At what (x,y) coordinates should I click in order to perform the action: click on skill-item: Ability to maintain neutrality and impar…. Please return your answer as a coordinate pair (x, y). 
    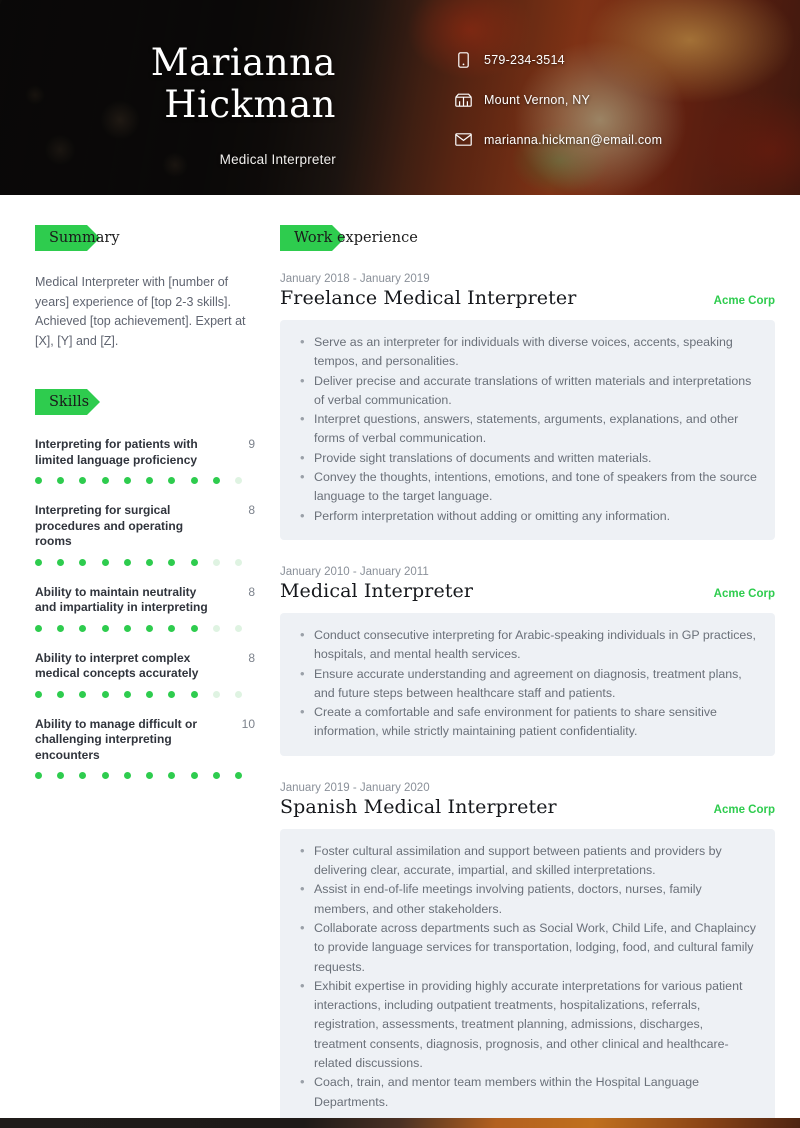
    Looking at the image, I should click on (145, 608).